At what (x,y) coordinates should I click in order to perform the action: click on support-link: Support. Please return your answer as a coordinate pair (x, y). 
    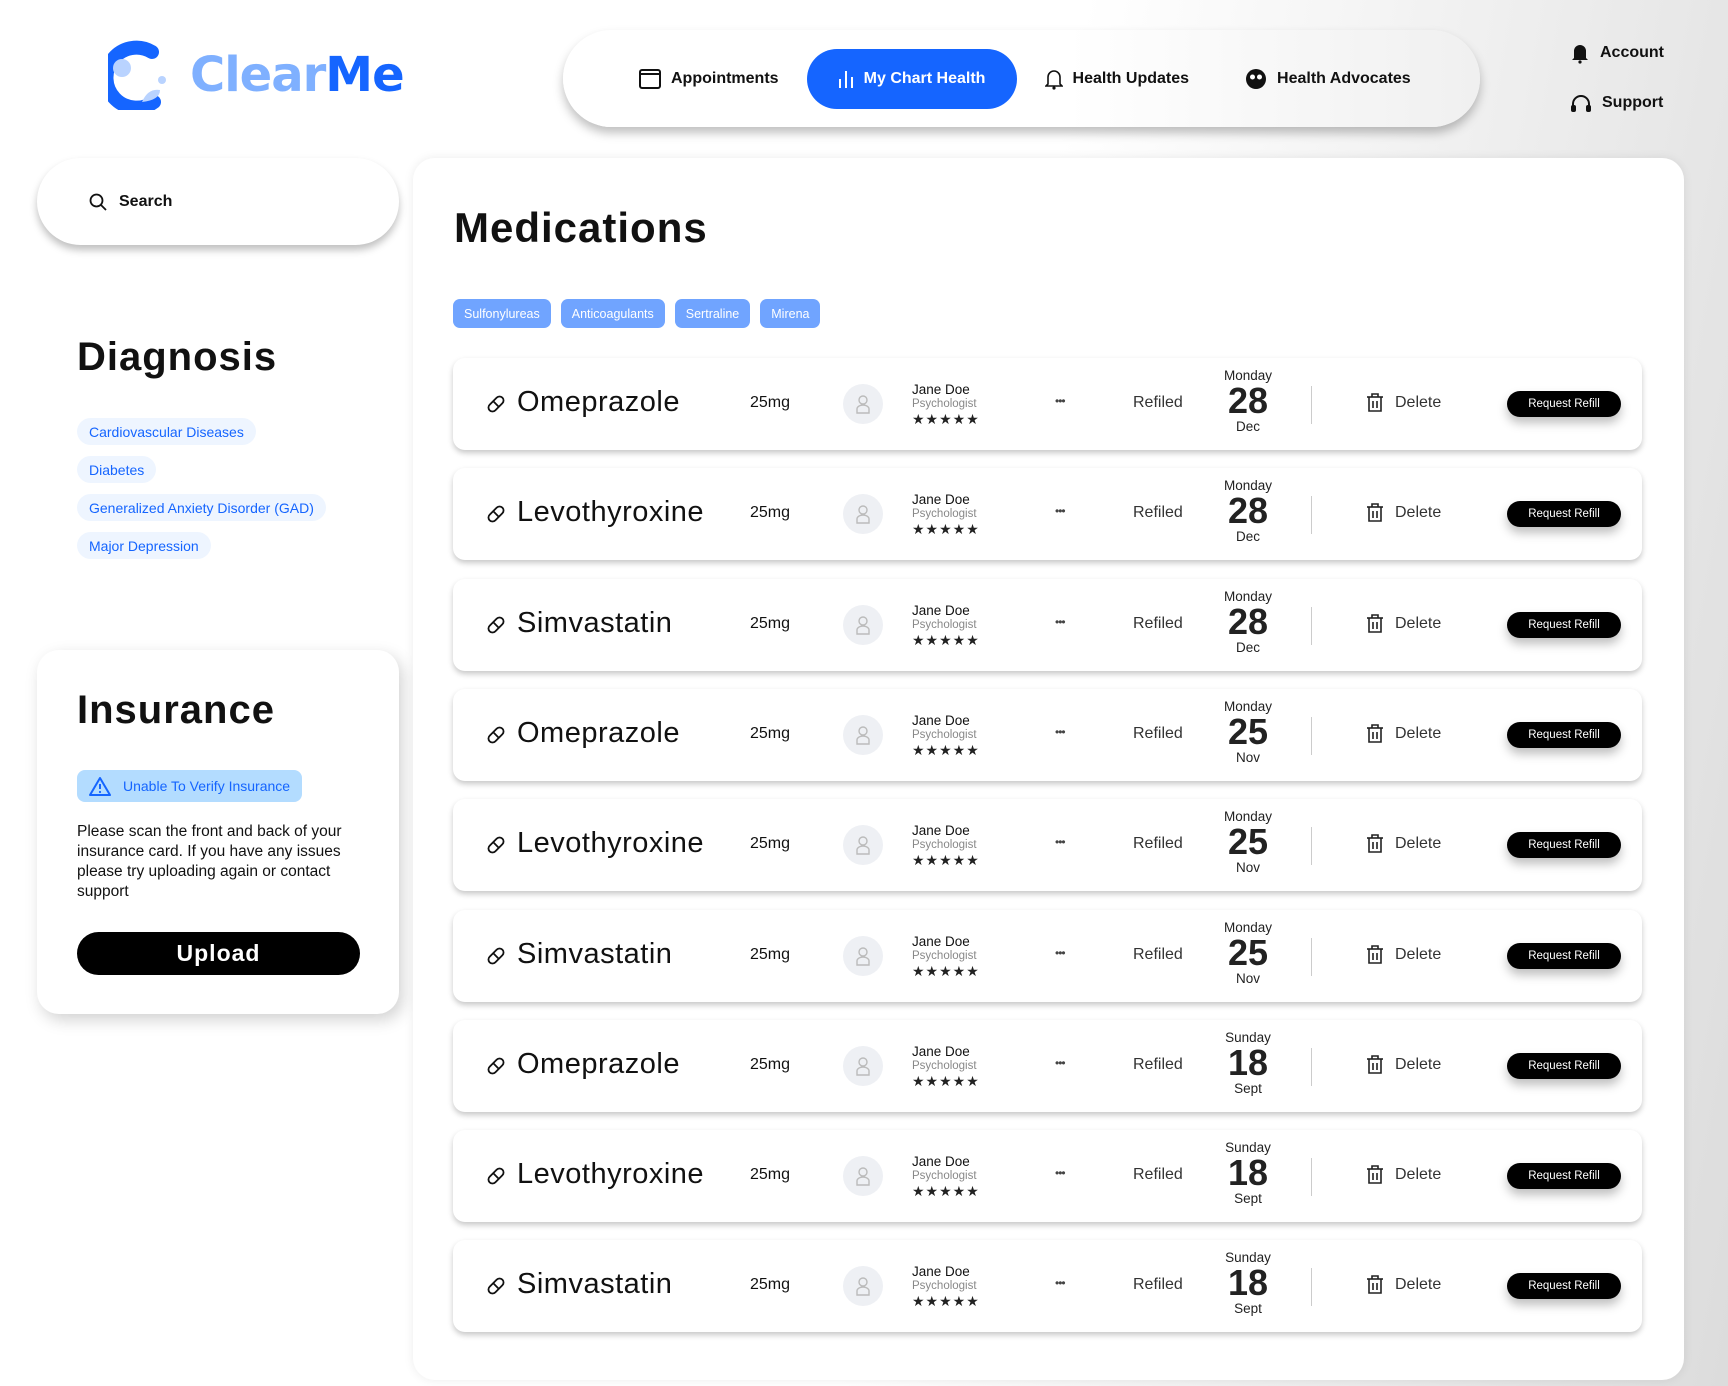
    Looking at the image, I should click on (1616, 103).